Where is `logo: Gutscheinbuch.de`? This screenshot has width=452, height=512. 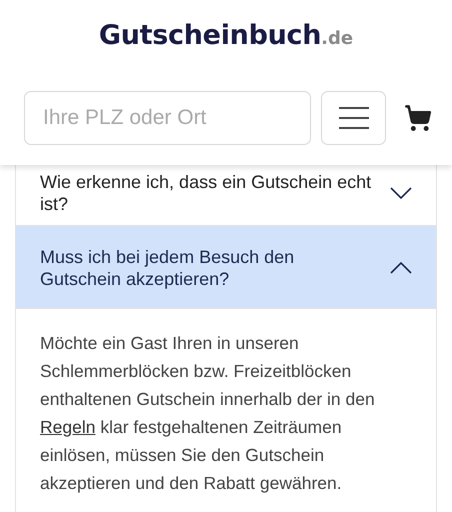 logo: Gutscheinbuch.de is located at coordinates (226, 38).